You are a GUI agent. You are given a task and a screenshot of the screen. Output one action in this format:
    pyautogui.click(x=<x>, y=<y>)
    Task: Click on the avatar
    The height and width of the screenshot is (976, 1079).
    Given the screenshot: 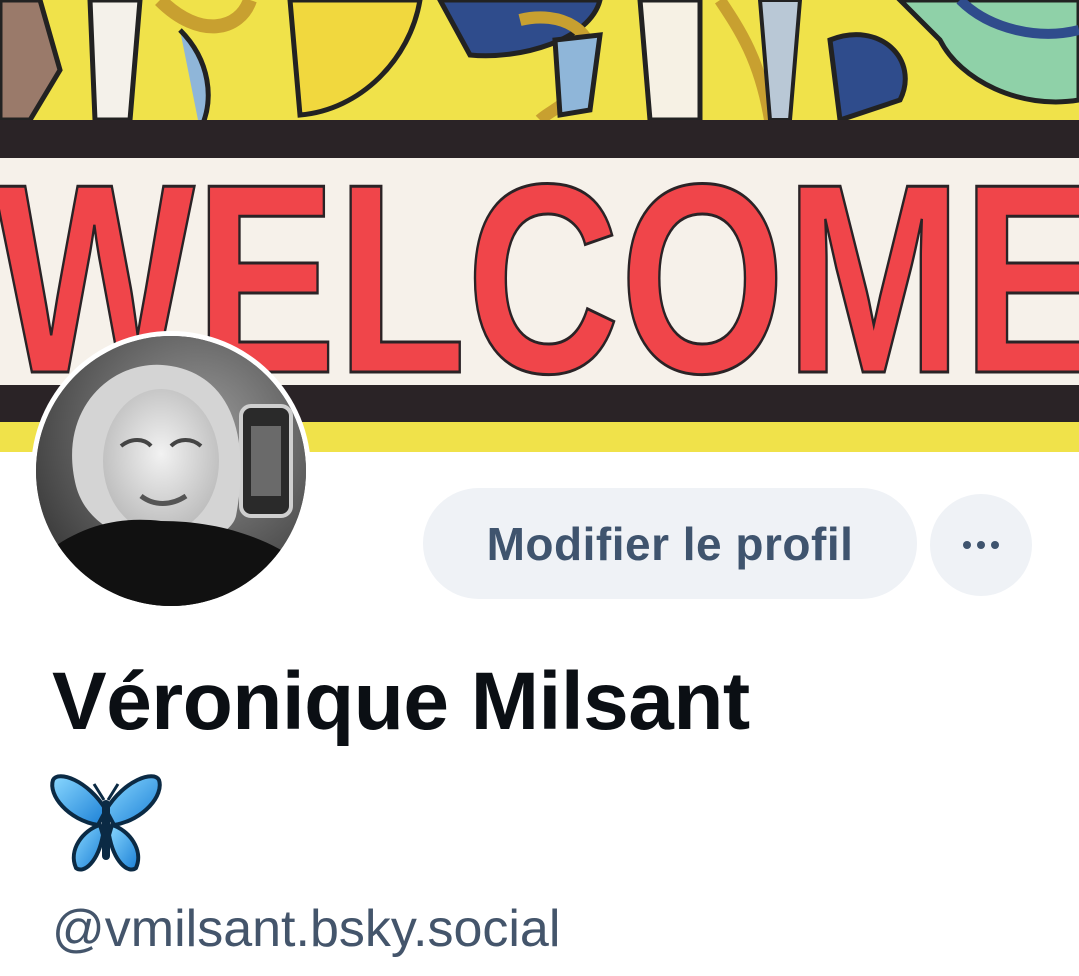 What is the action you would take?
    pyautogui.click(x=171, y=471)
    